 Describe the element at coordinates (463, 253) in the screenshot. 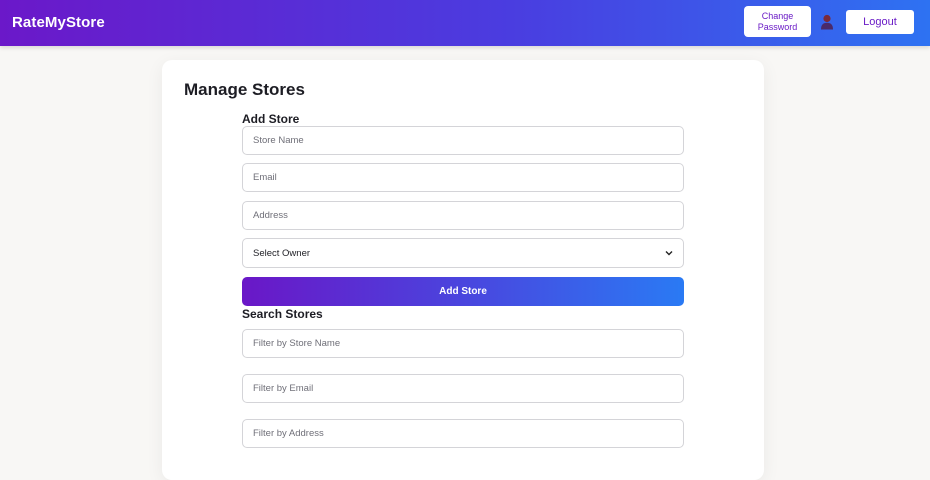

I see `owner-select: Select Owner` at that location.